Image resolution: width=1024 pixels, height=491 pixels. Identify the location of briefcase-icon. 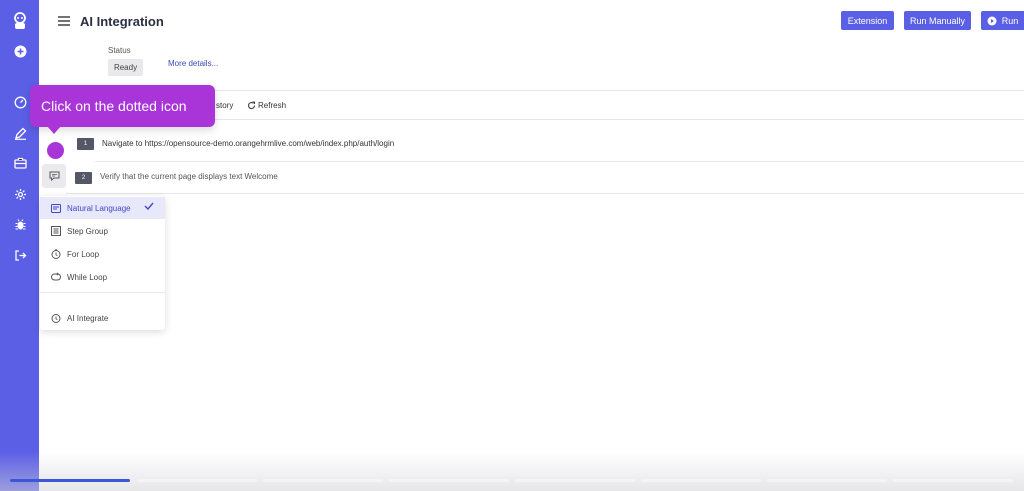
(20, 163).